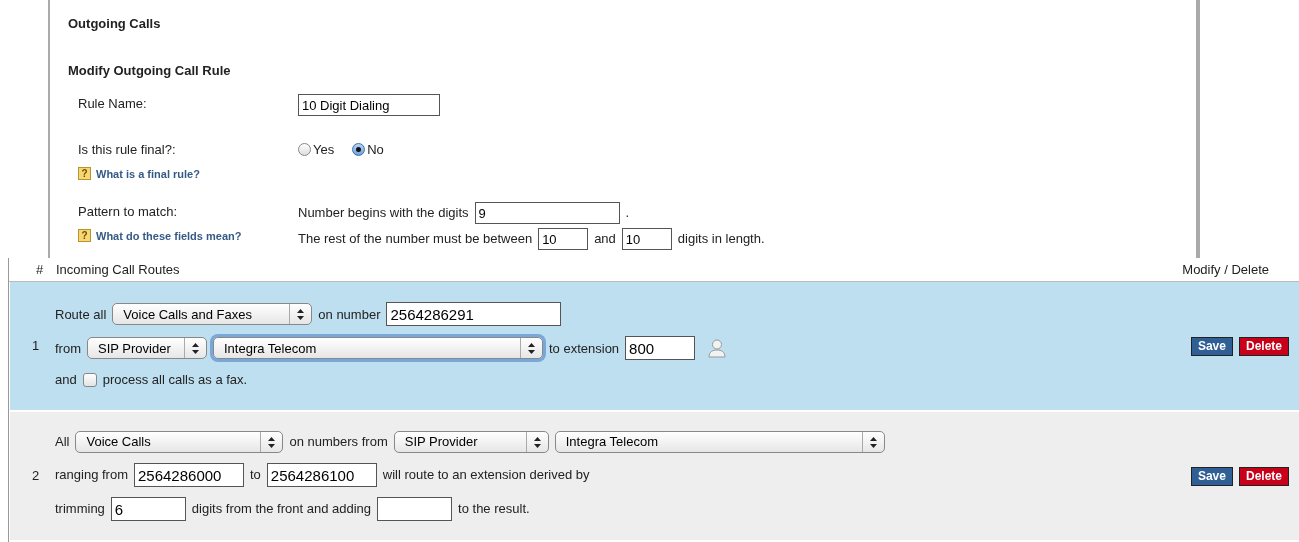  I want to click on label-text: Route all, so click(81, 314).